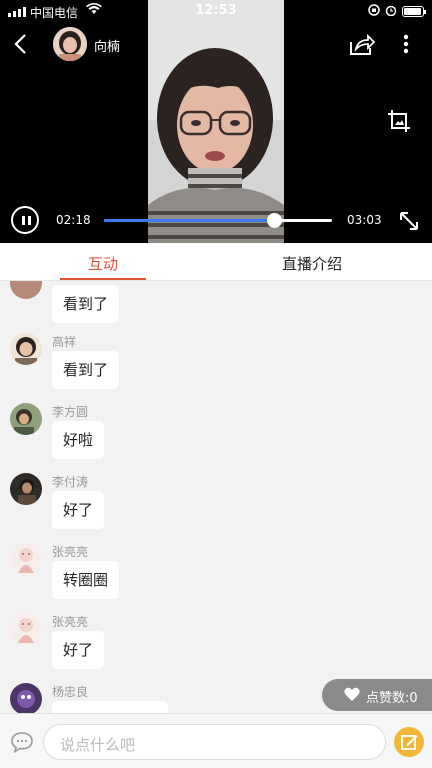  I want to click on live-video-frame, so click(216, 121).